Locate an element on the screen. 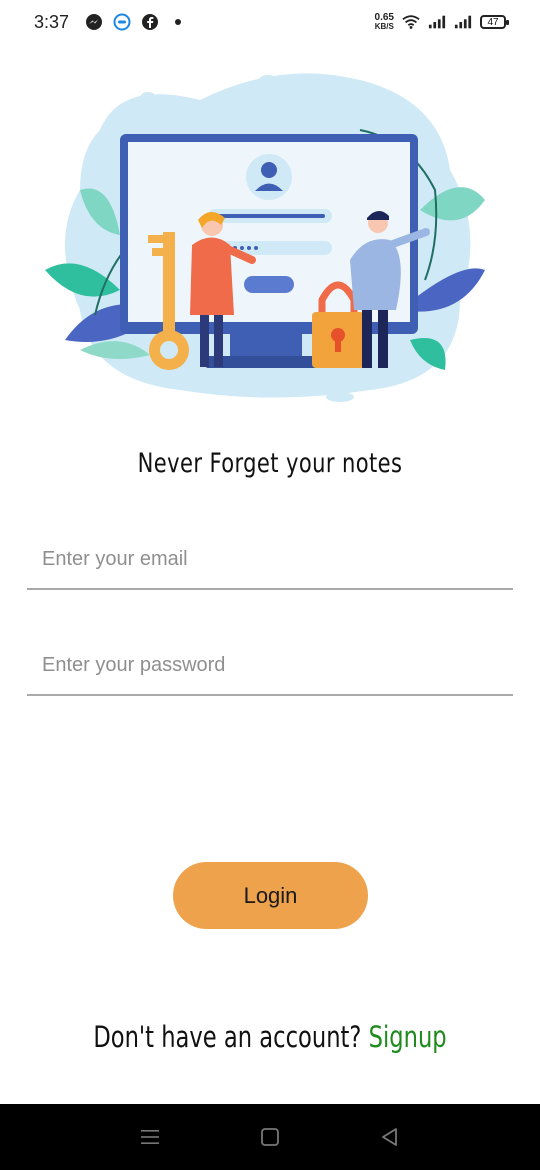 The image size is (540, 1170). status-bar: 3:37 0.65 KB/S 47 is located at coordinates (270, 22).